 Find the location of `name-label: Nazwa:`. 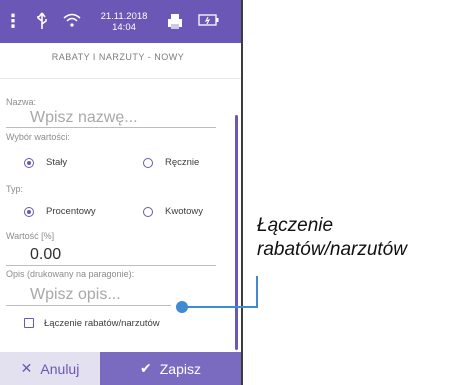

name-label: Nazwa: is located at coordinates (21, 102).